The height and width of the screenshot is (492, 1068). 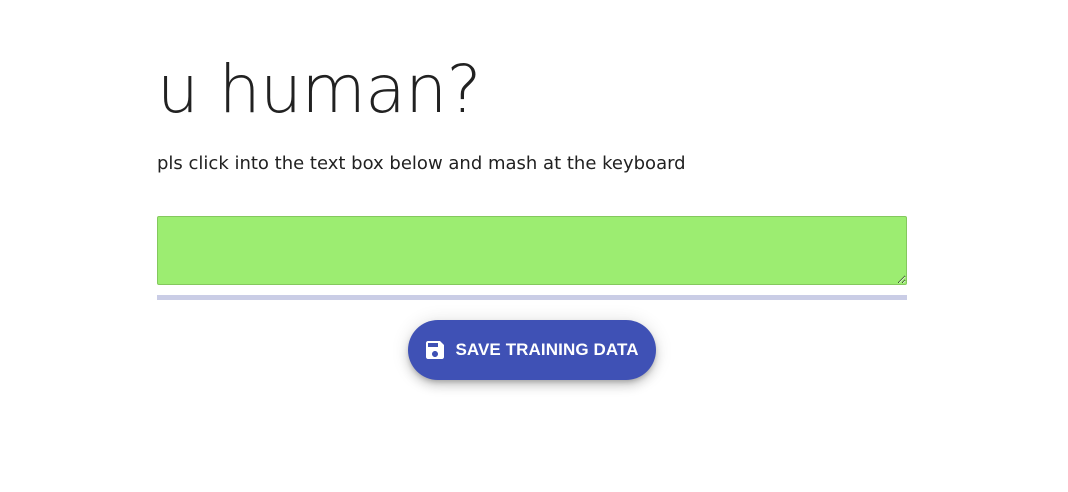 What do you see at coordinates (547, 349) in the screenshot?
I see `save-button-label: SAVE TRAINING DATA` at bounding box center [547, 349].